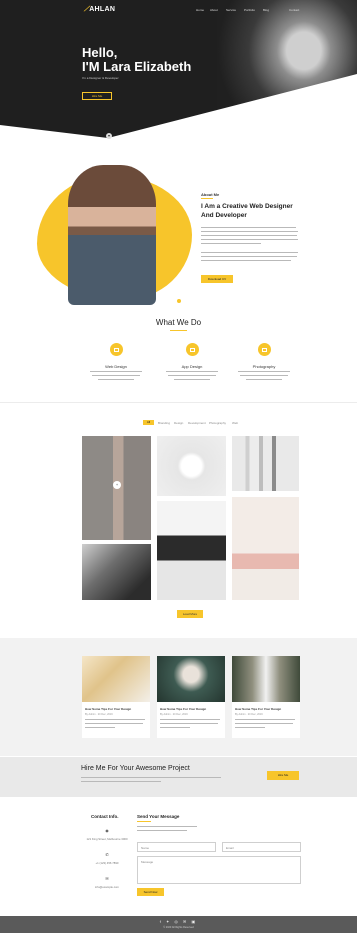 The image size is (357, 933). What do you see at coordinates (107, 863) in the screenshot?
I see `contact-phone: +1 (123) 456 7890` at bounding box center [107, 863].